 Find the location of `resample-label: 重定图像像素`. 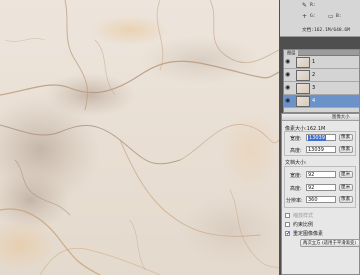

resample-label: 重定图像像素 is located at coordinates (308, 234).